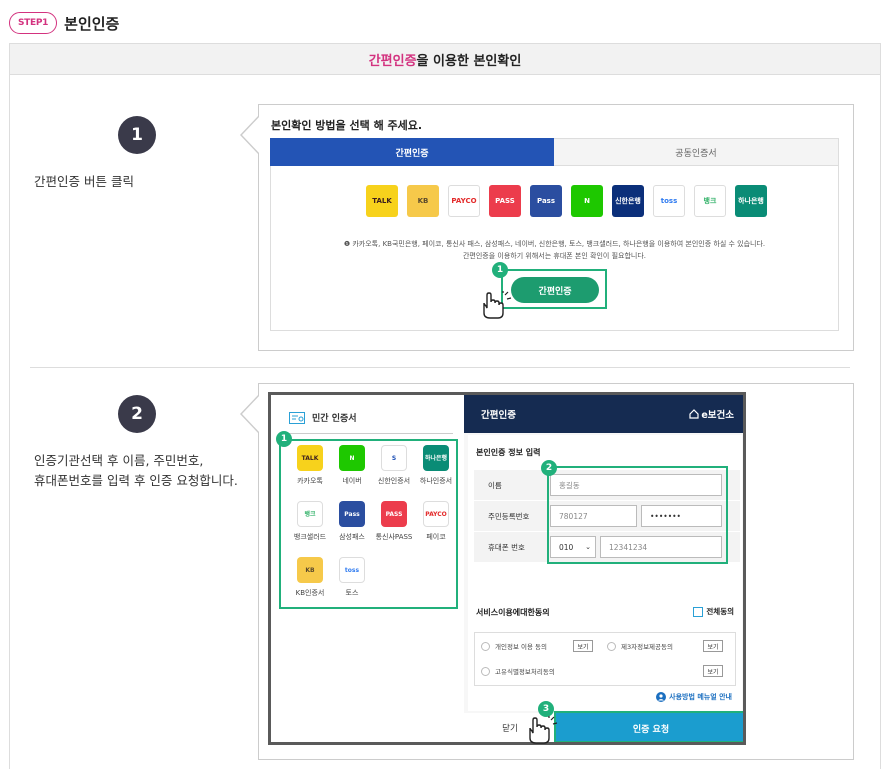  I want to click on provider-pane-title: 민간 인증서, so click(334, 419).